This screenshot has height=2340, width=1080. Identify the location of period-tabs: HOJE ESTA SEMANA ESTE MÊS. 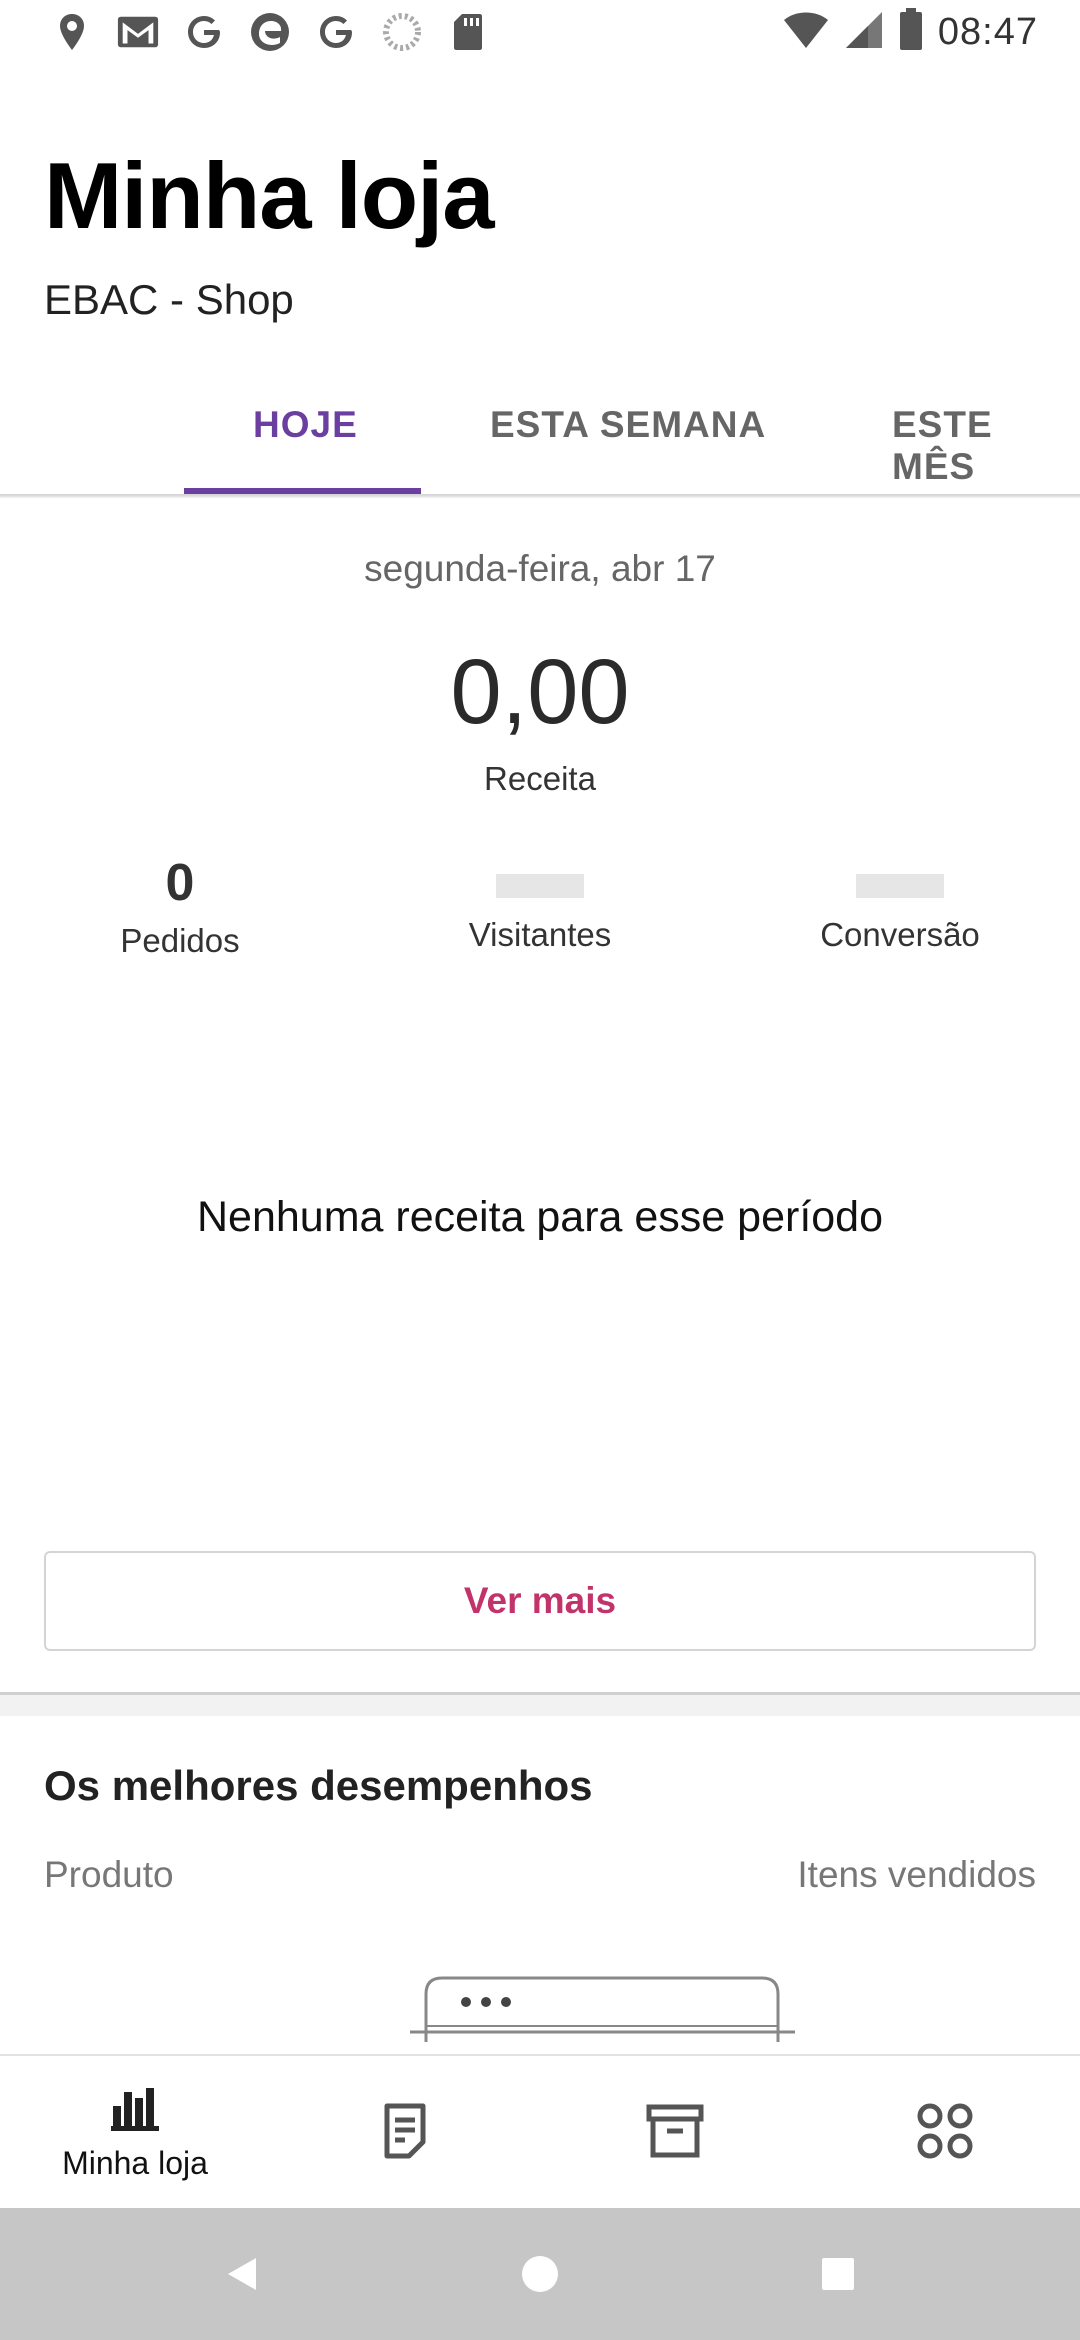
(540, 439).